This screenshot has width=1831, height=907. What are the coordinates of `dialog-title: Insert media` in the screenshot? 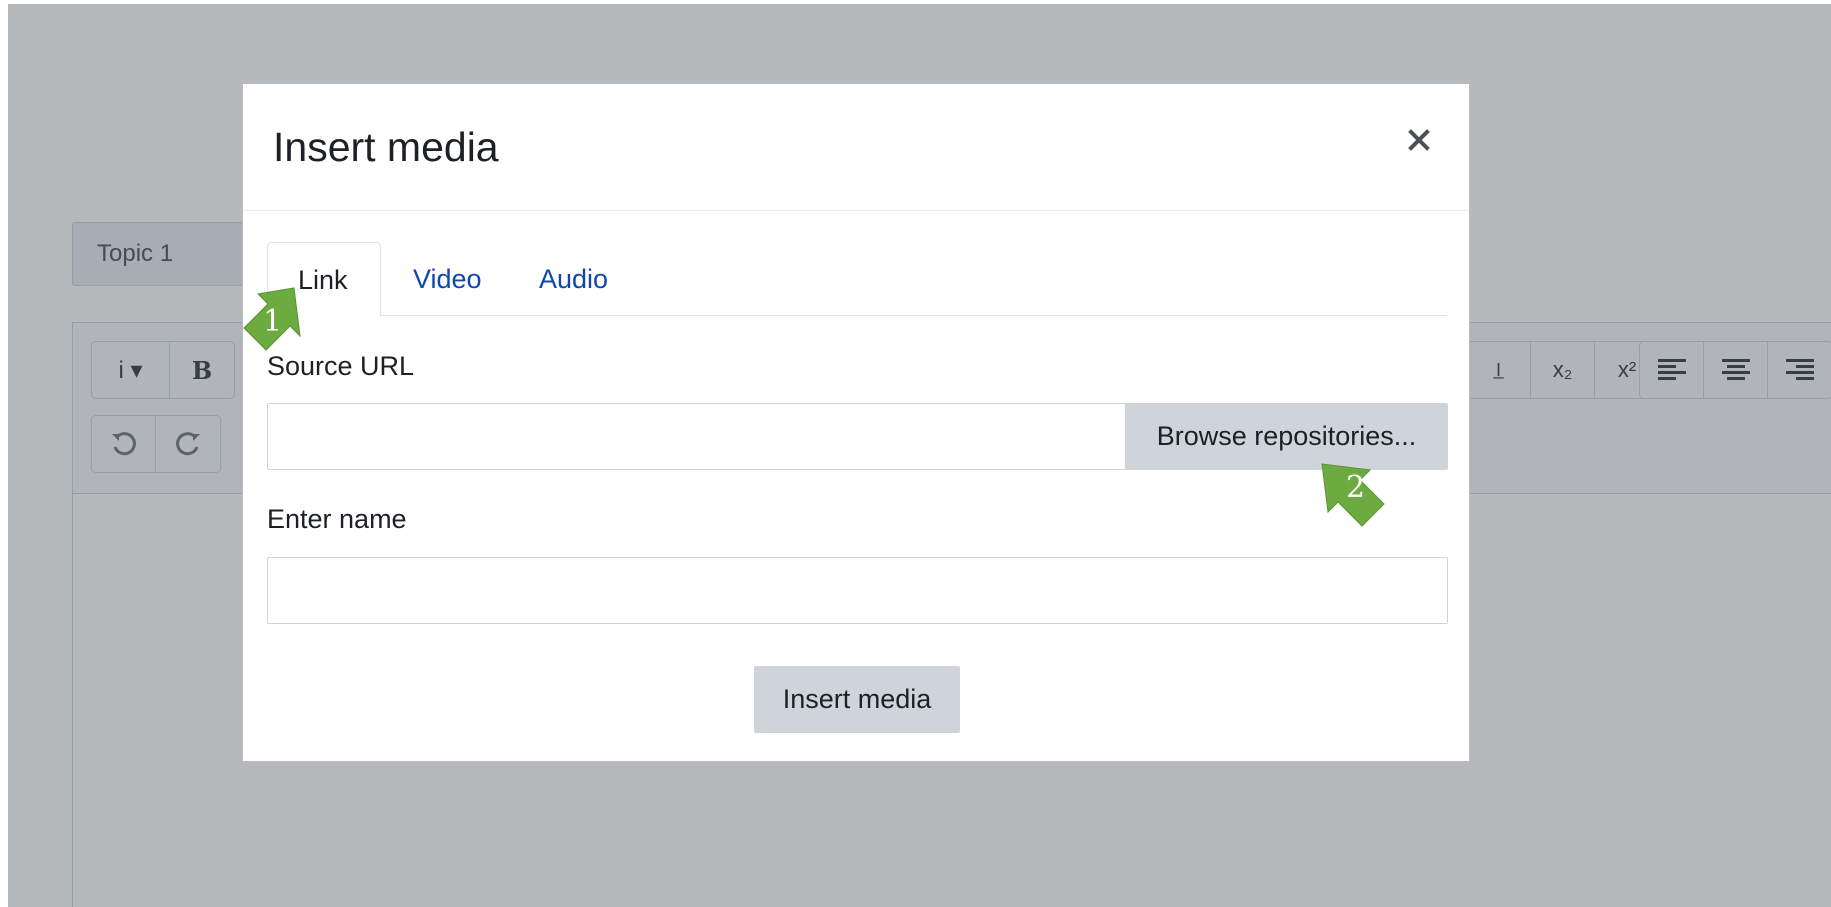 It's located at (386, 147).